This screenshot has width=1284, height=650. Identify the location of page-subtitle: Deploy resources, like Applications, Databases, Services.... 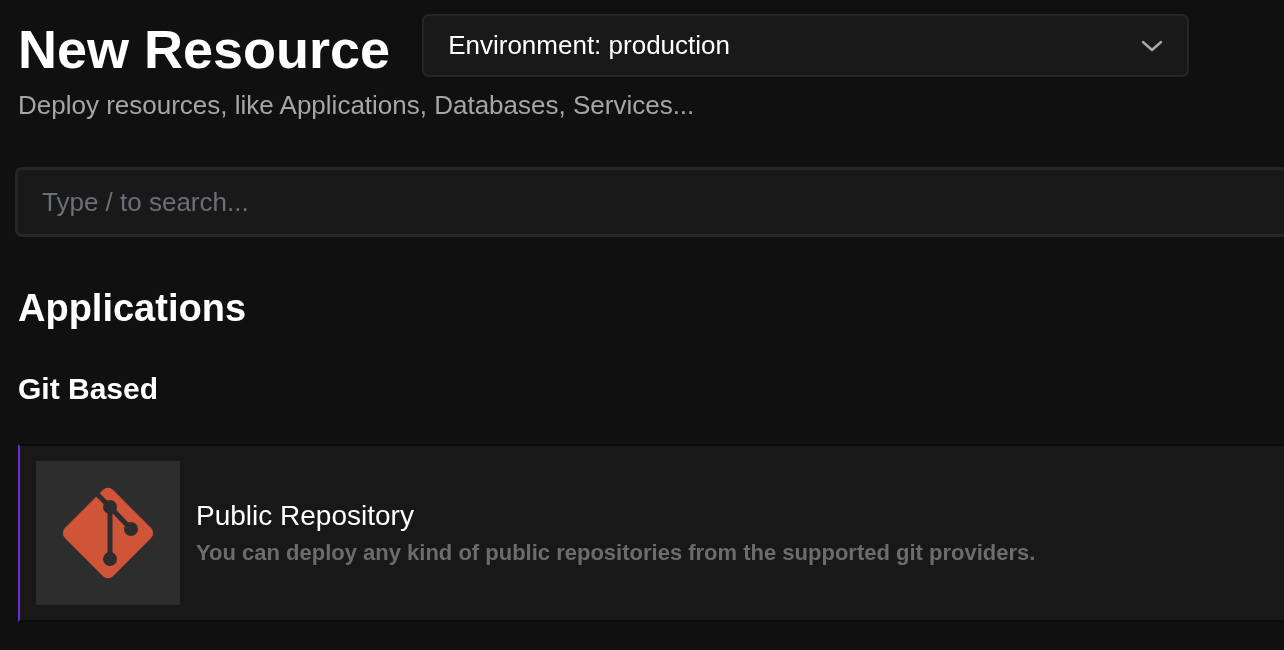
(357, 105).